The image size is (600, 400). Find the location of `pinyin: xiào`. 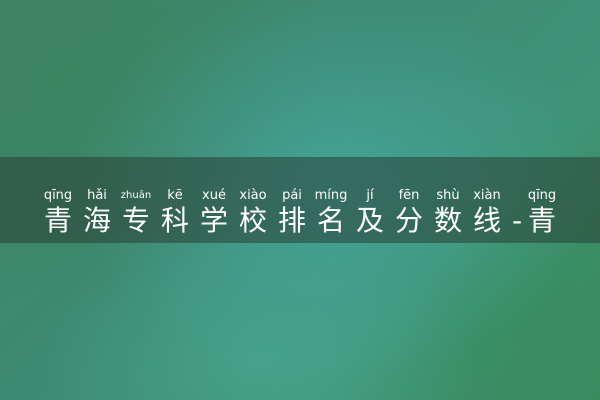

pinyin: xiào is located at coordinates (253, 195).